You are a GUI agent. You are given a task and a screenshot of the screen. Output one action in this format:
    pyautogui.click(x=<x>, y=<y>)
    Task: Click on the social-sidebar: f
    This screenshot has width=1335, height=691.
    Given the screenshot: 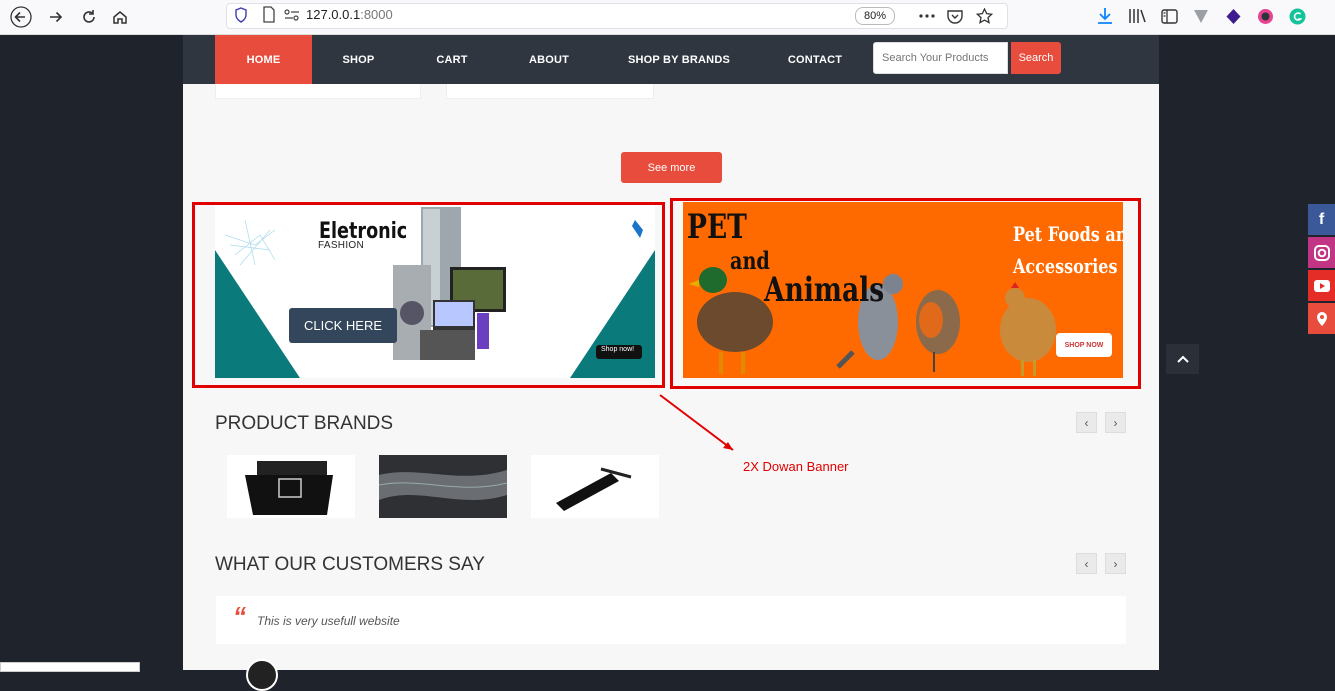 What is the action you would take?
    pyautogui.click(x=1321, y=270)
    